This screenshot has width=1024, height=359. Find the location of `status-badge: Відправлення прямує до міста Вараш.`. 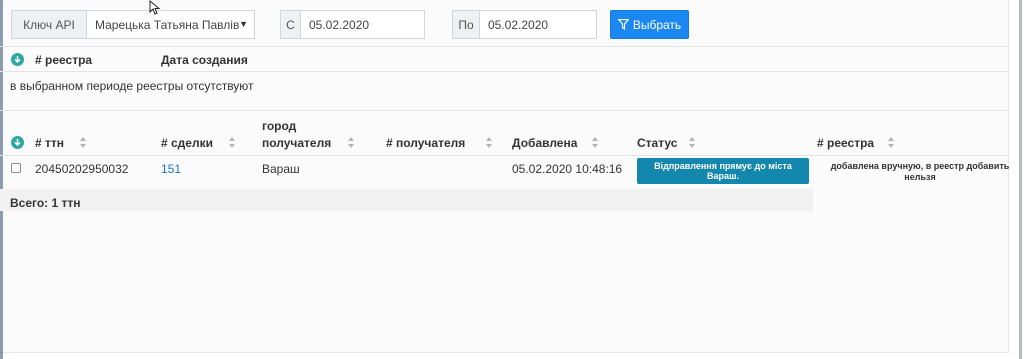

status-badge: Відправлення прямує до міста Вараш. is located at coordinates (723, 171).